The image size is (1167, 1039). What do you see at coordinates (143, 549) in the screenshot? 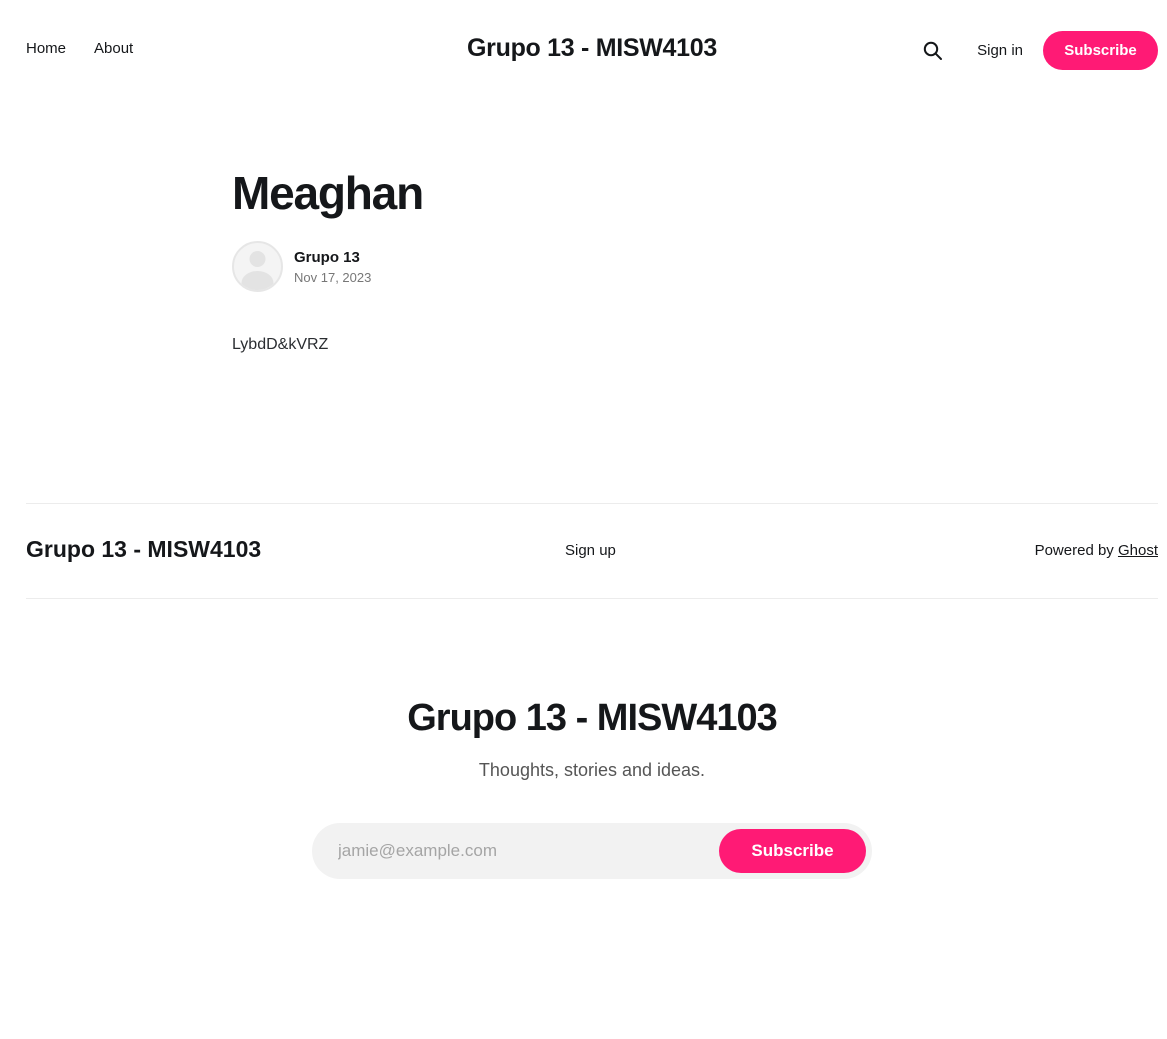
I see `footer-site-title: Grupo 13 - MISW4103` at bounding box center [143, 549].